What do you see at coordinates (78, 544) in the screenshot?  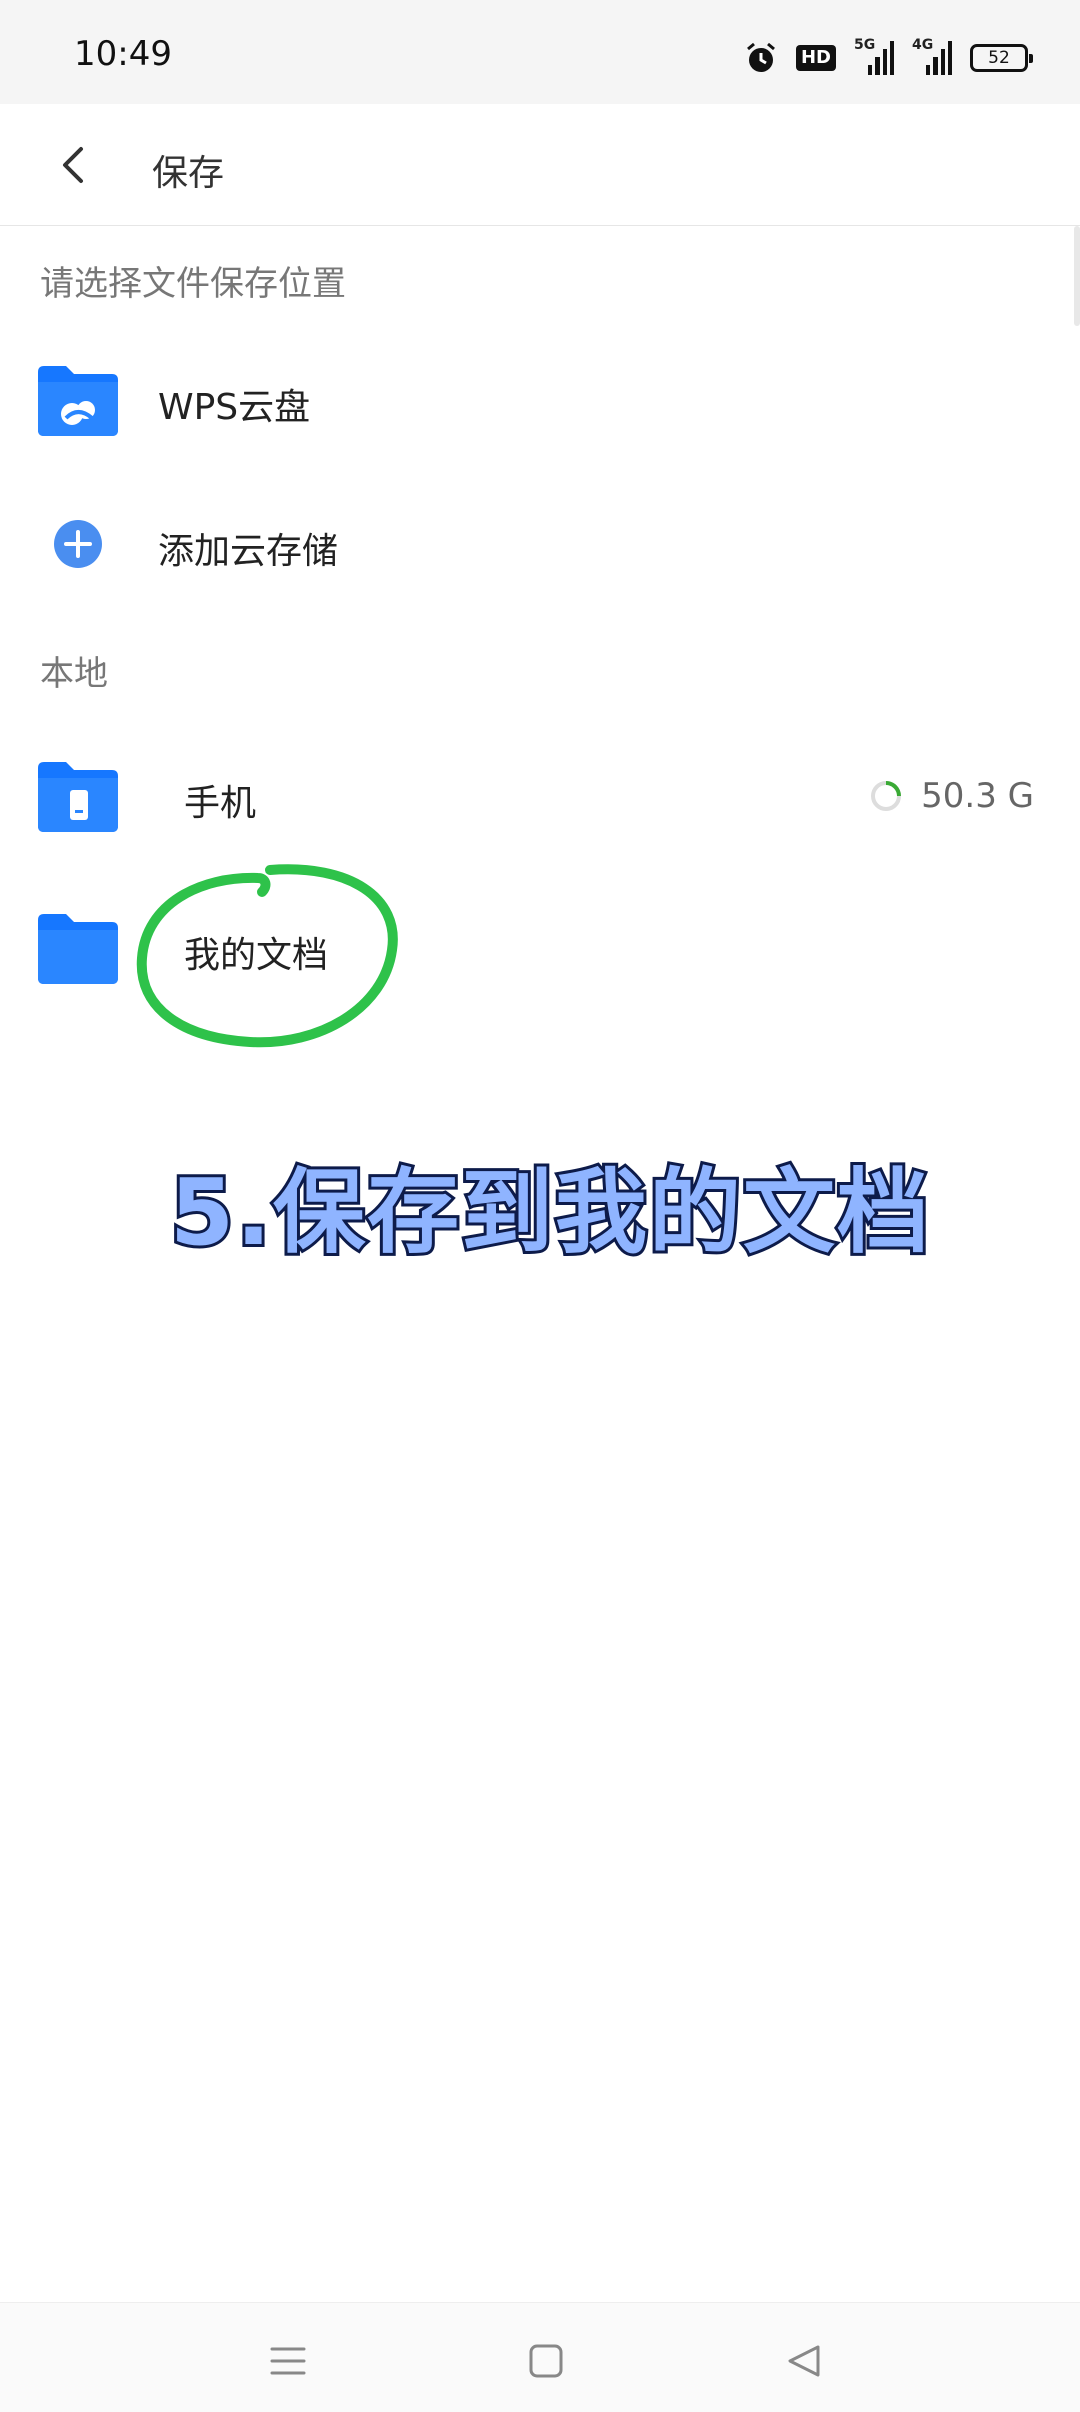 I see `add-circle-icon` at bounding box center [78, 544].